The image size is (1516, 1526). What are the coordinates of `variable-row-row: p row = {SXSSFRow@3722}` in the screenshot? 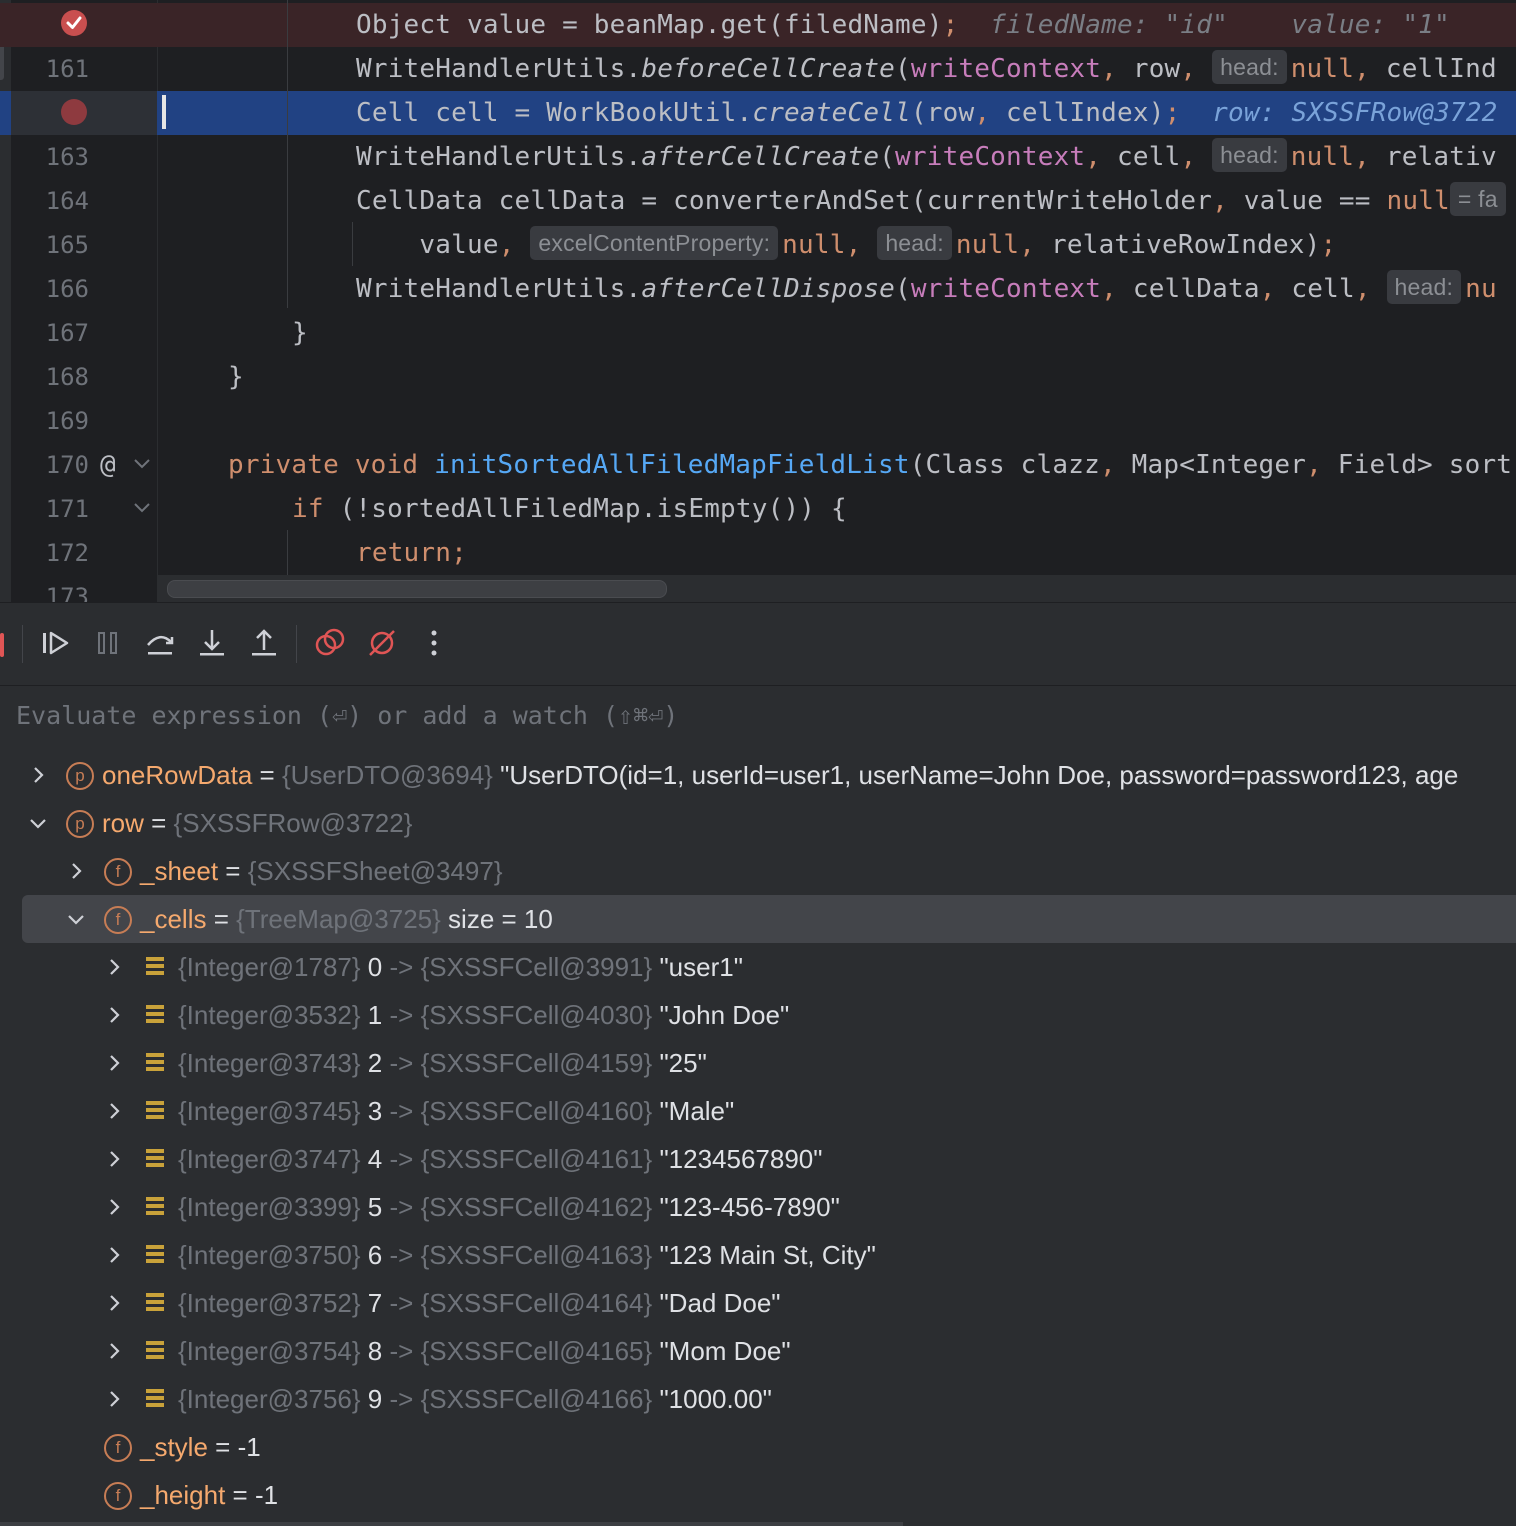 It's located at (758, 823).